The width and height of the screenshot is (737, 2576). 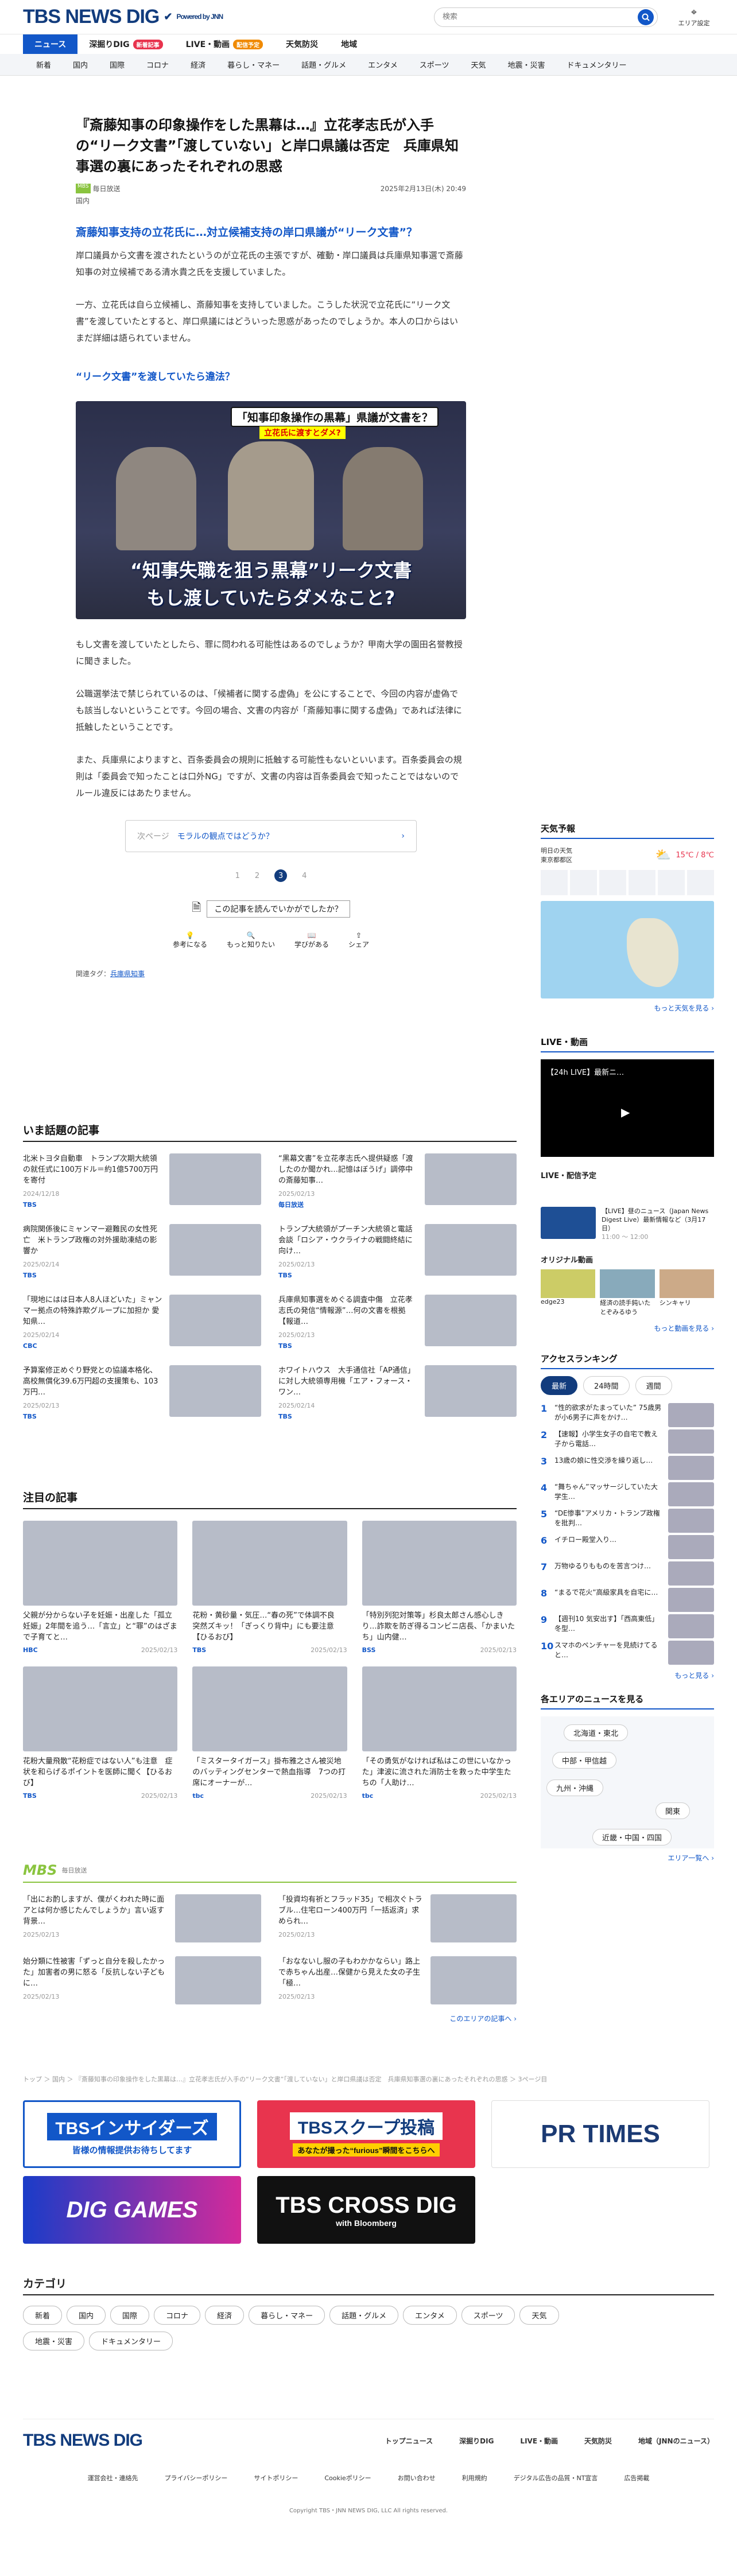 I want to click on category-chip: スポーツ, so click(x=488, y=2315).